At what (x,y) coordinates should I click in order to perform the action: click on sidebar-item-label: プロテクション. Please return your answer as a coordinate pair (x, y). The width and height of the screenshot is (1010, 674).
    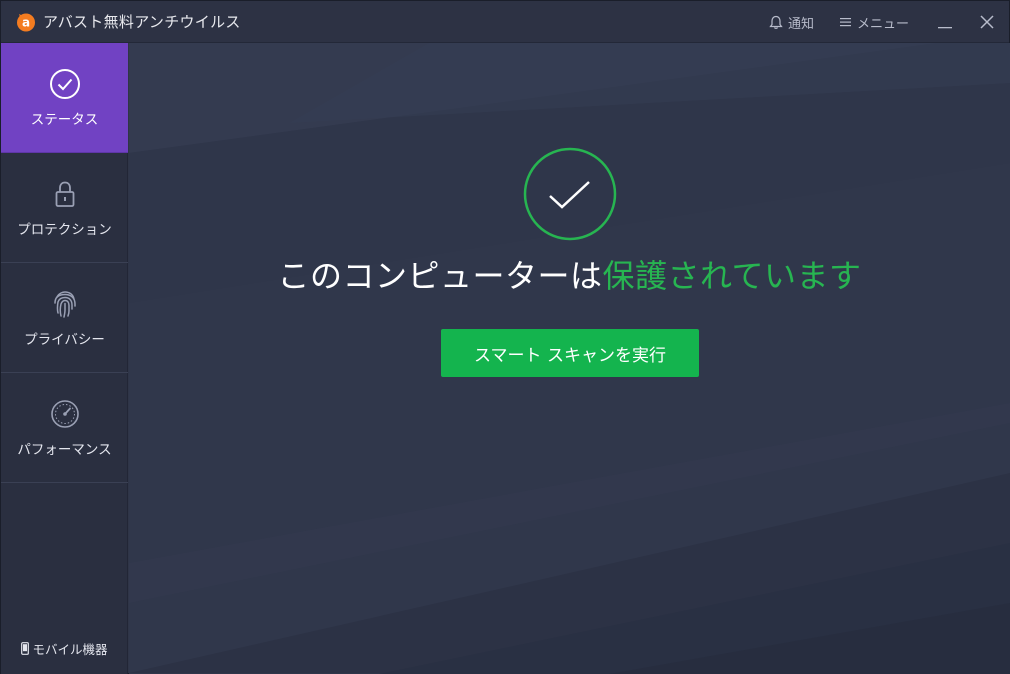
    Looking at the image, I should click on (64, 229).